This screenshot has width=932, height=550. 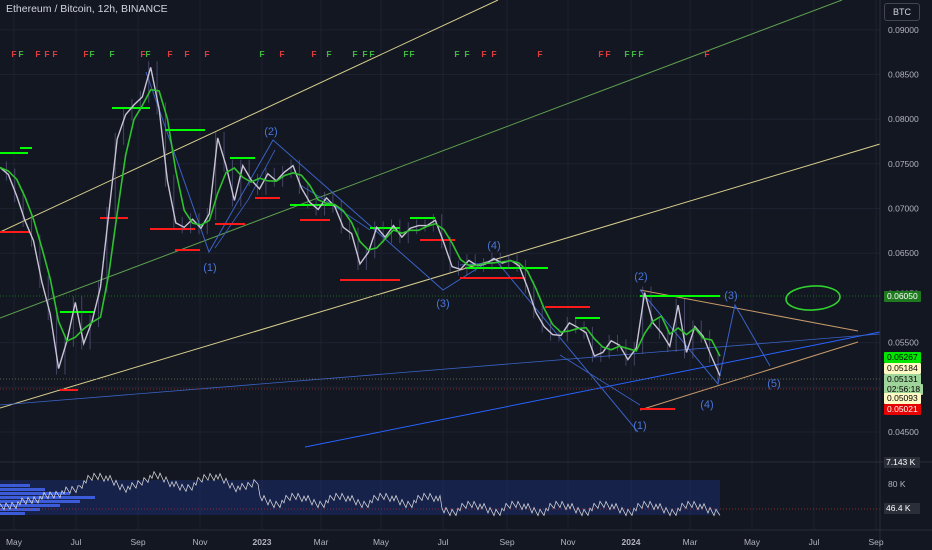 What do you see at coordinates (901, 462) in the screenshot?
I see `volume-tag-label: 7.143 K` at bounding box center [901, 462].